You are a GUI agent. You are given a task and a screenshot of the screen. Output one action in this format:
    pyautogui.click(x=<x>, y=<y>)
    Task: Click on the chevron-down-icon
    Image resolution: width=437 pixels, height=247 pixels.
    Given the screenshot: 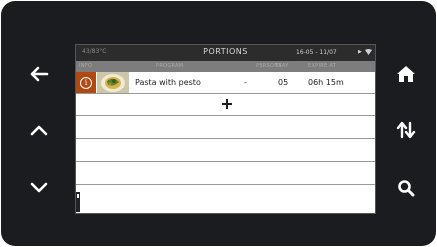 What is the action you would take?
    pyautogui.click(x=39, y=187)
    